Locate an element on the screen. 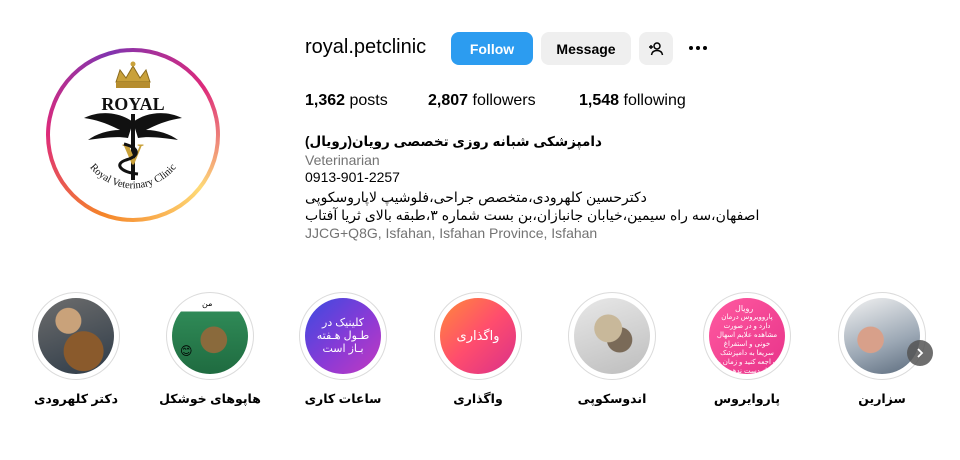  following-count: 1,548 is located at coordinates (599, 100).